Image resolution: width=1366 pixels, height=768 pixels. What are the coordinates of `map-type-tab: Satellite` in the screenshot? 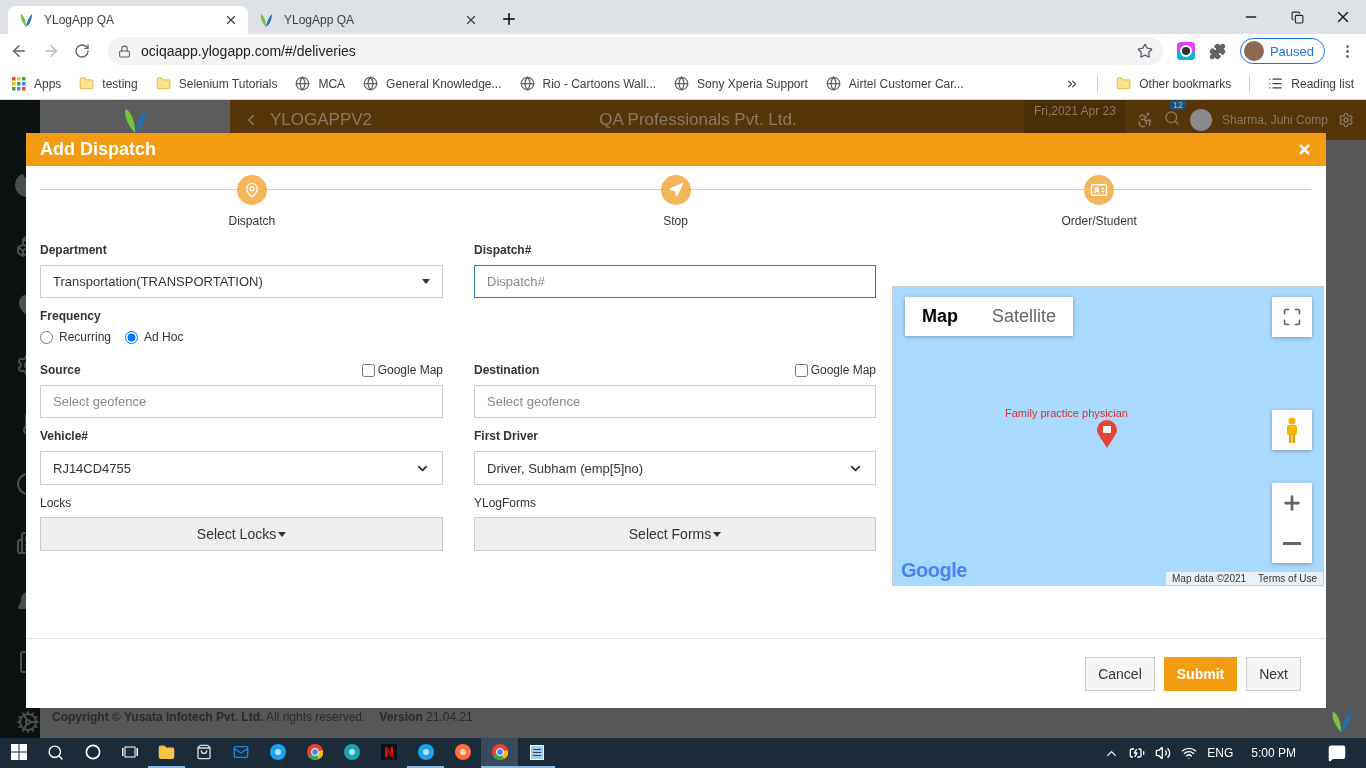 It's located at (1024, 316).